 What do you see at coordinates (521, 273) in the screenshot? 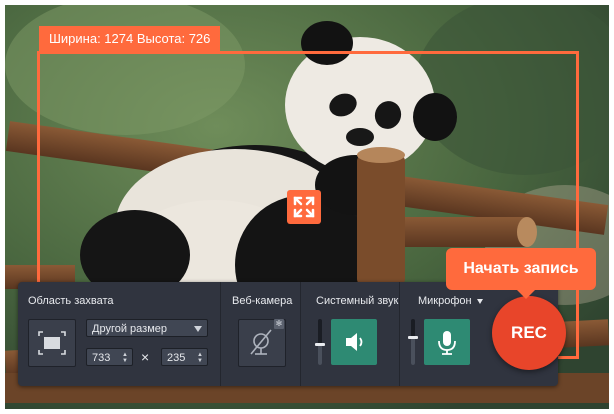
I see `start-recording-tooltip: Начать запись` at bounding box center [521, 273].